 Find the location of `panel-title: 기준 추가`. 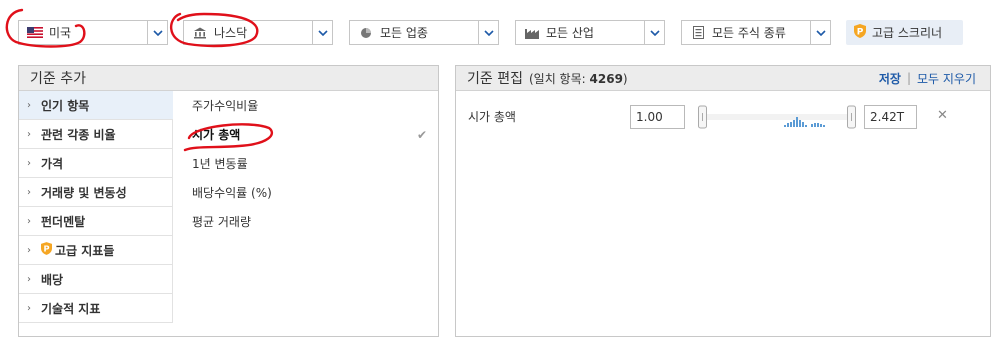

panel-title: 기준 추가 is located at coordinates (58, 79).